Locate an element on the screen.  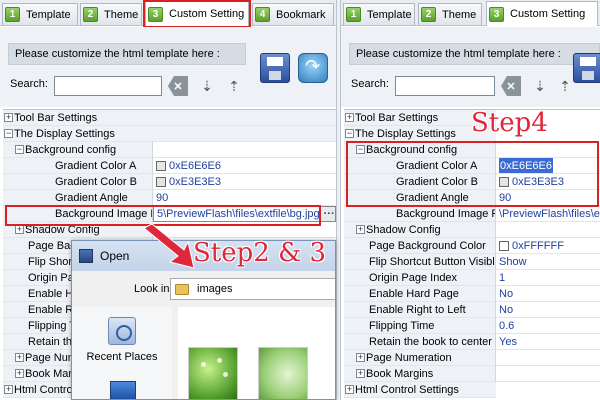
property-value-cell: Yes is located at coordinates (548, 342).